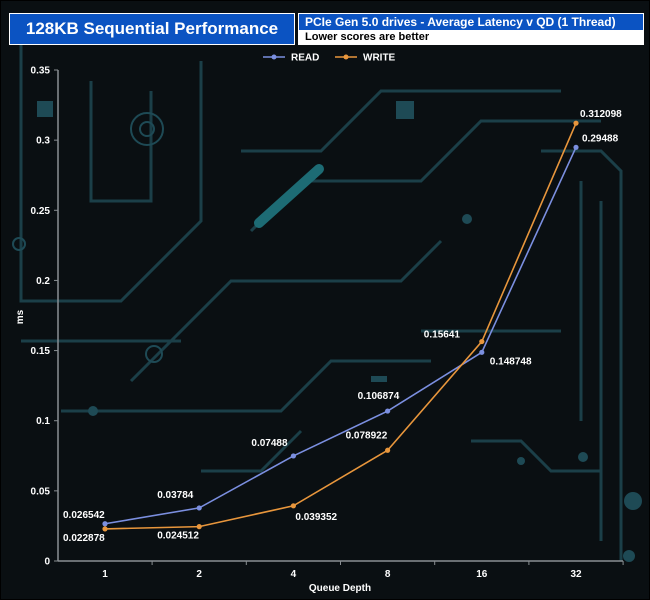  I want to click on data-label-read: 0.106874, so click(379, 396).